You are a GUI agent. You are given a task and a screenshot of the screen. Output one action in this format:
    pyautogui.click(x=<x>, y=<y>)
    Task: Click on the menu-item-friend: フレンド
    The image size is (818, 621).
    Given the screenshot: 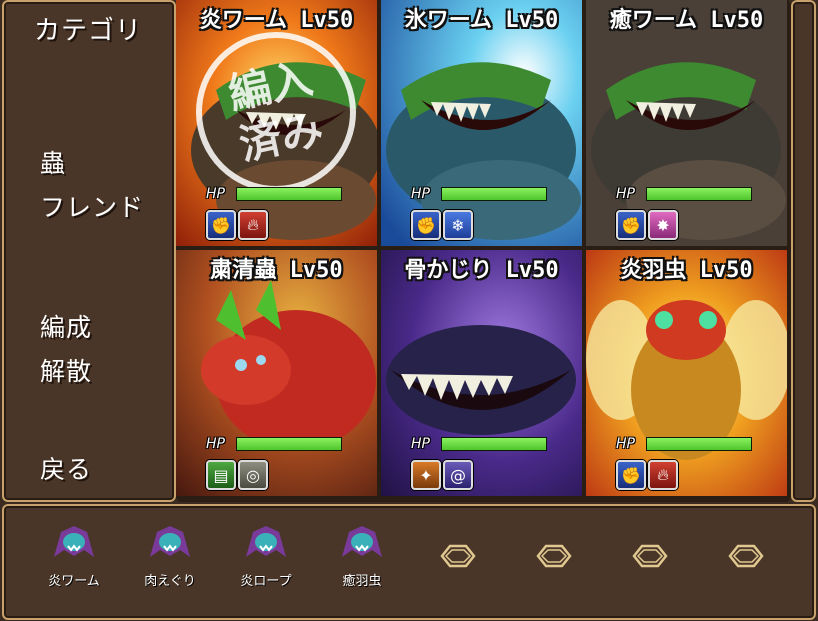 What is the action you would take?
    pyautogui.click(x=92, y=206)
    